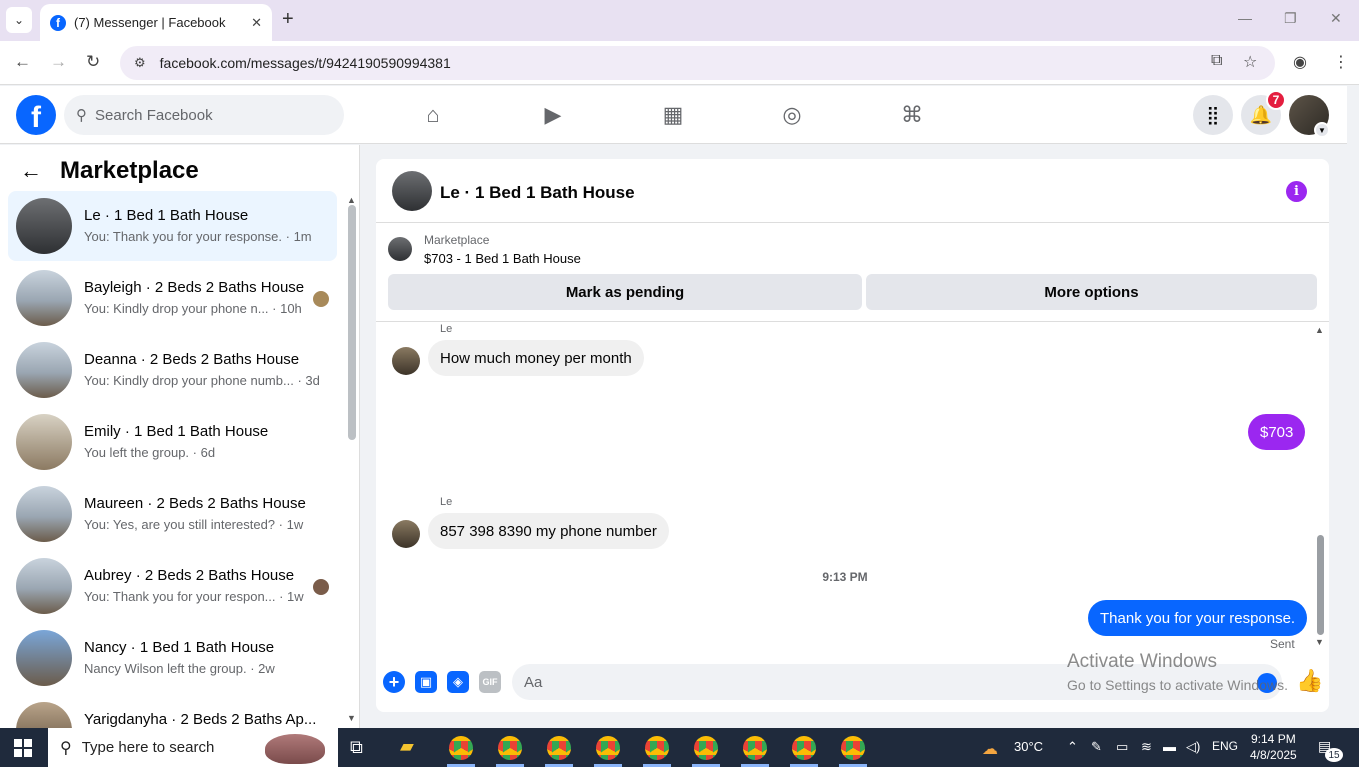 The height and width of the screenshot is (767, 1359). What do you see at coordinates (1319, 330) in the screenshot?
I see `chat-scroll-up-arrow: ▲` at bounding box center [1319, 330].